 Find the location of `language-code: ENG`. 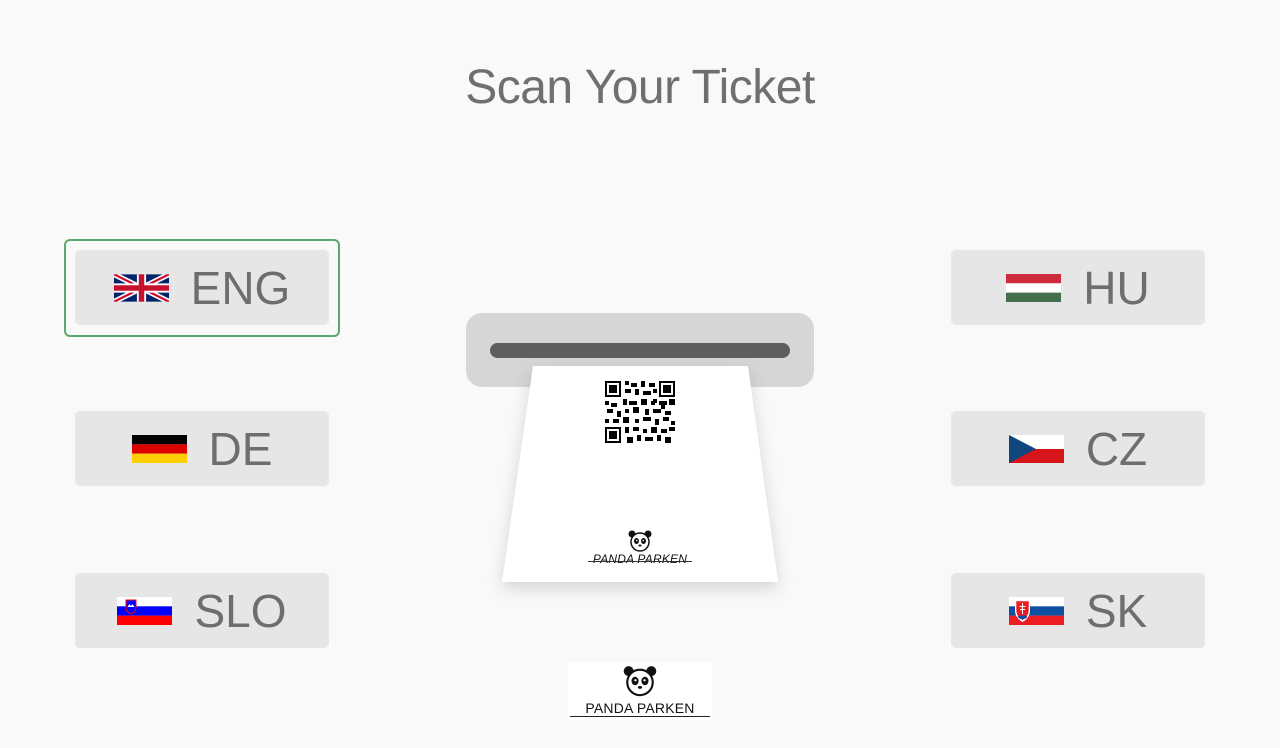

language-code: ENG is located at coordinates (240, 287).